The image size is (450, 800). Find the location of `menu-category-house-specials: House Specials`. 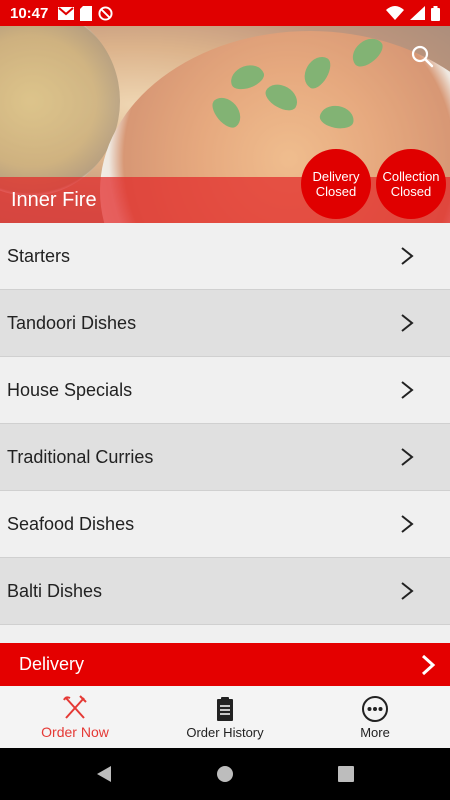

menu-category-house-specials: House Specials is located at coordinates (225, 390).